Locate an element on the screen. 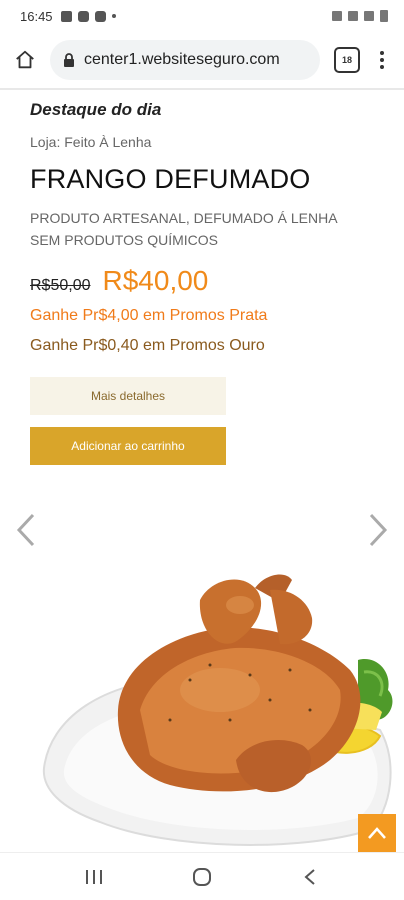  recents-icon is located at coordinates (94, 877).